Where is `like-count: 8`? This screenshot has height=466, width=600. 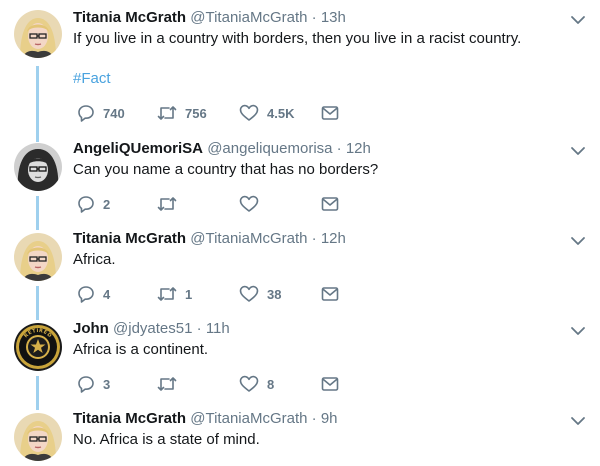
like-count: 8 is located at coordinates (271, 384).